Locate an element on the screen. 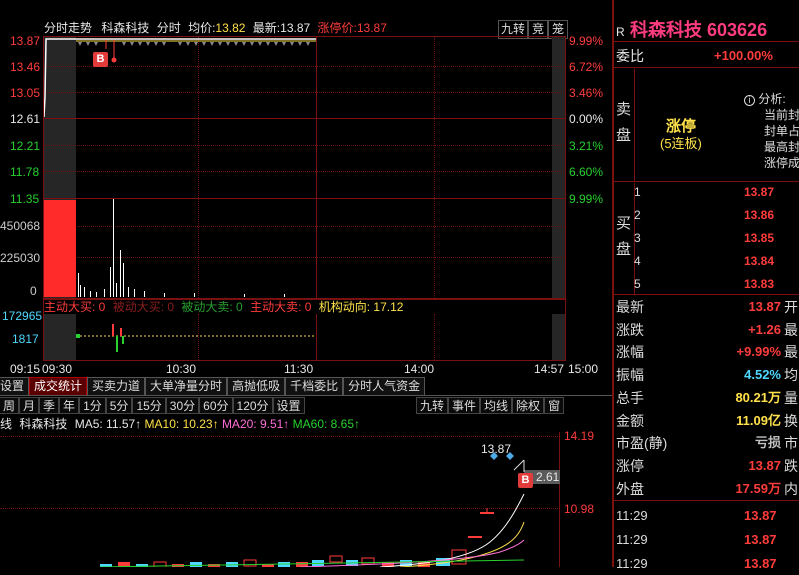 This screenshot has height=575, width=799. stock-name: 科森科技 is located at coordinates (125, 28).